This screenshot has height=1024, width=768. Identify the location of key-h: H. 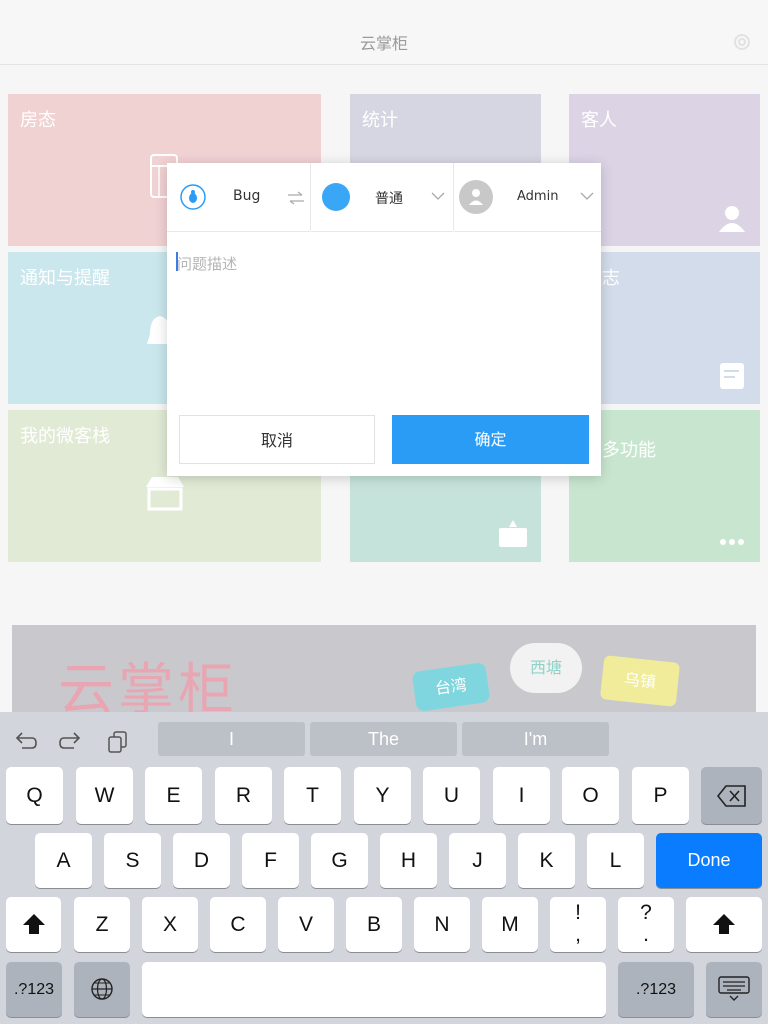
(408, 860).